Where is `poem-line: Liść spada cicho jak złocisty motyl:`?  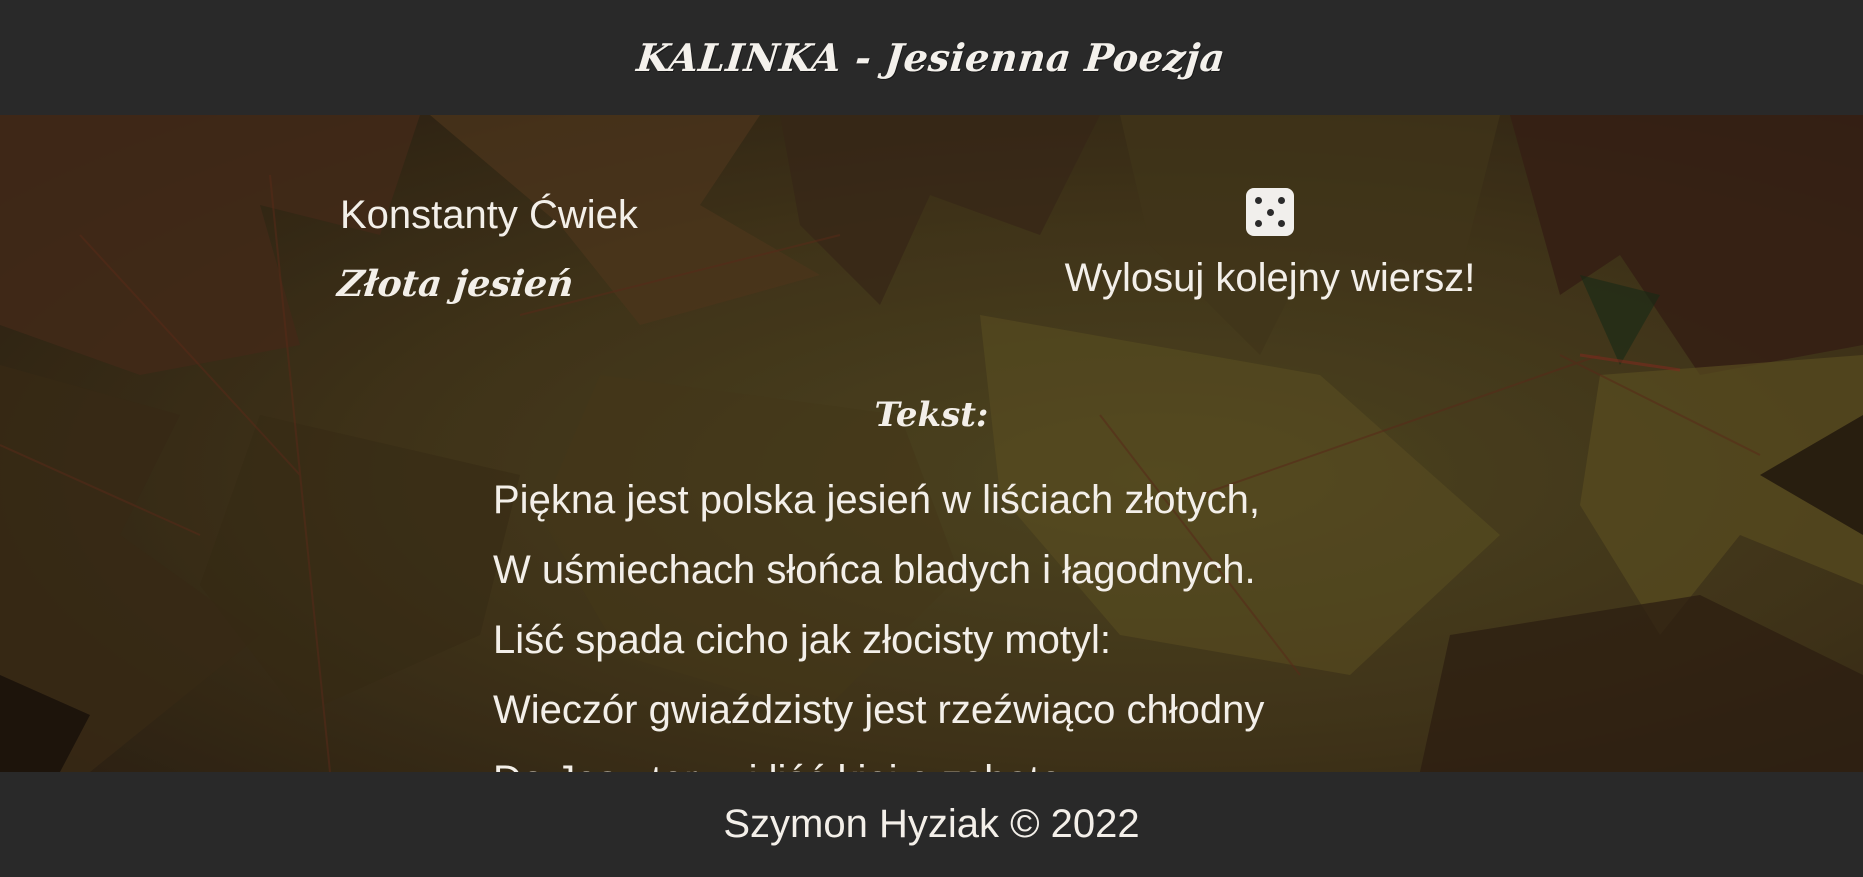 poem-line: Liść spada cicho jak złocisty motyl: is located at coordinates (802, 640).